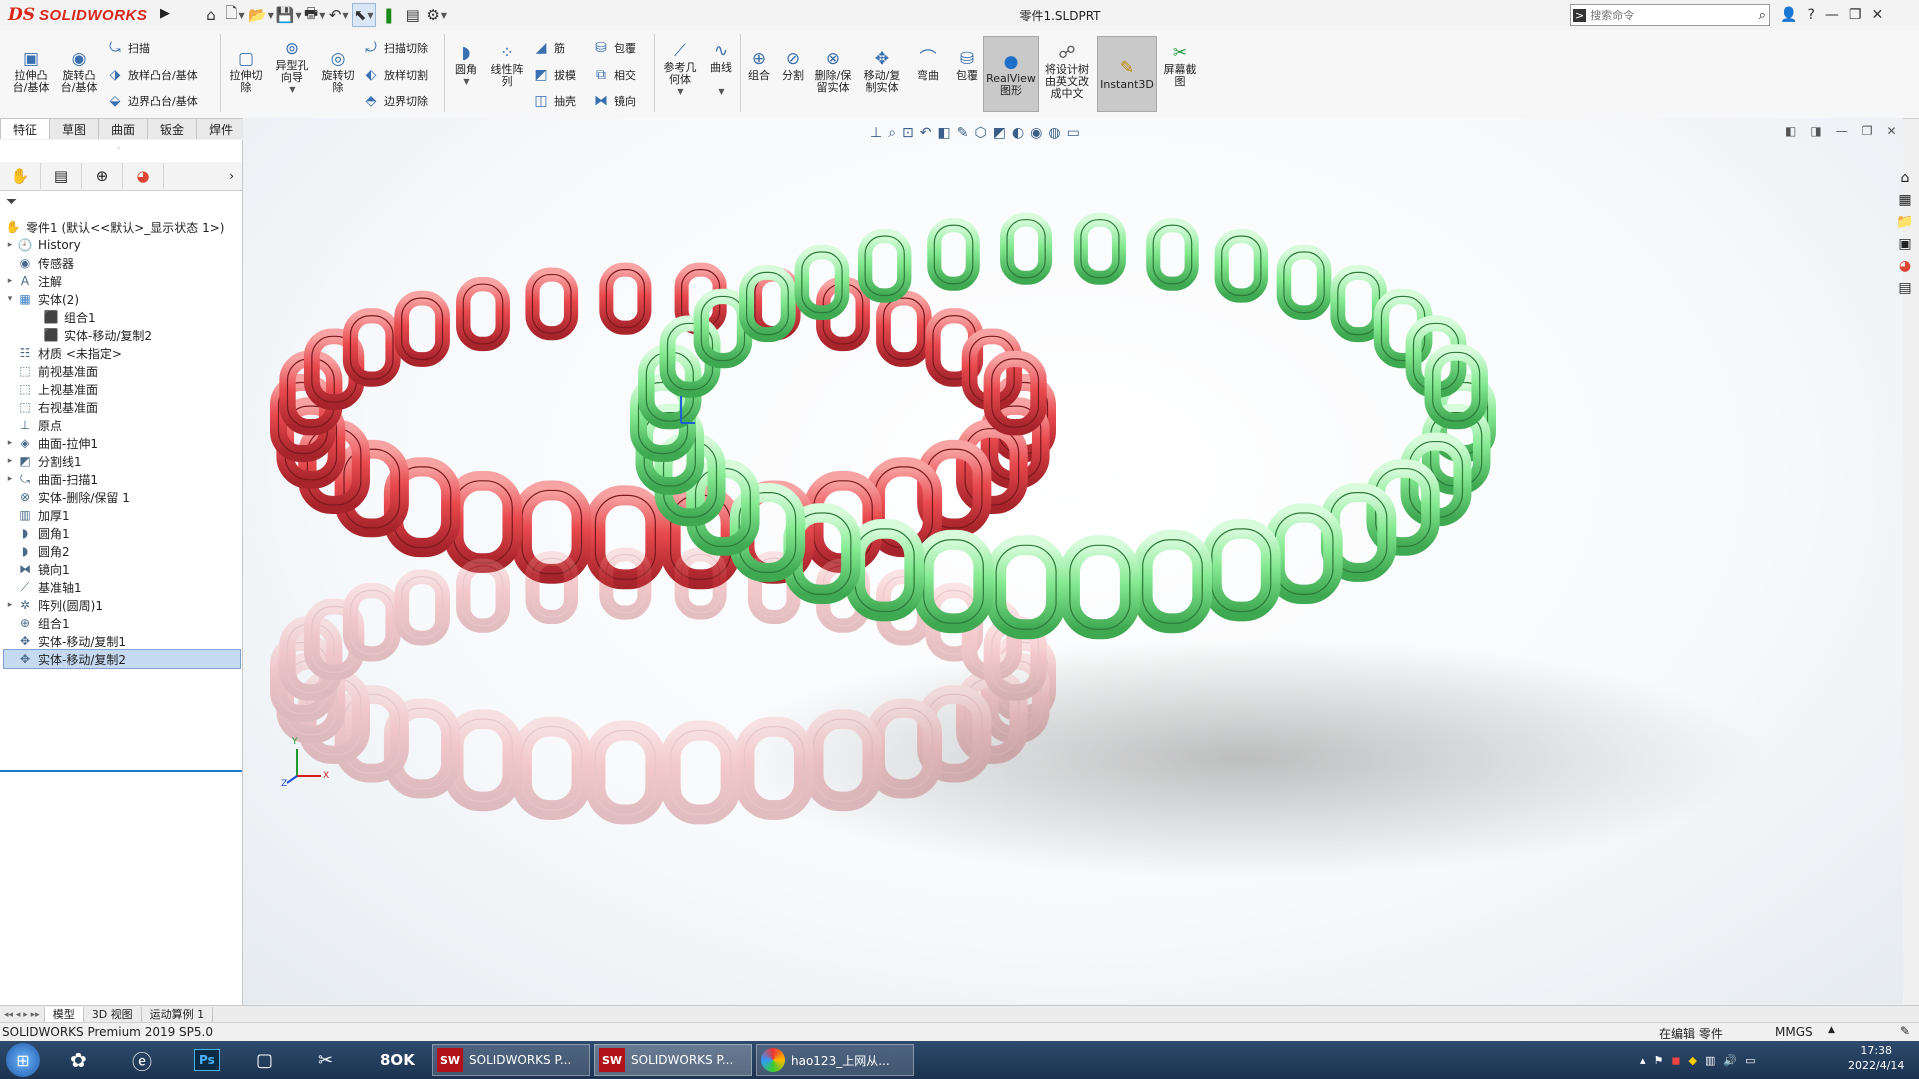  Describe the element at coordinates (121, 771) in the screenshot. I see `rollback-bar` at that location.